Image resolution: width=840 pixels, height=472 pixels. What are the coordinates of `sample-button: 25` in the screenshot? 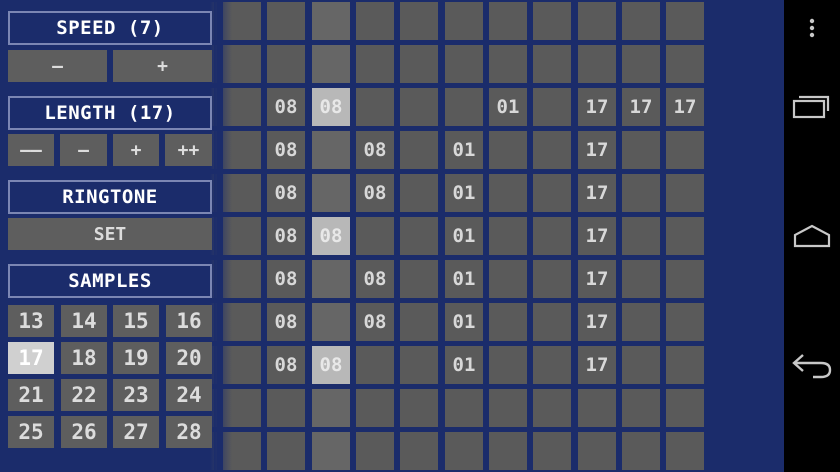 It's located at (31, 432).